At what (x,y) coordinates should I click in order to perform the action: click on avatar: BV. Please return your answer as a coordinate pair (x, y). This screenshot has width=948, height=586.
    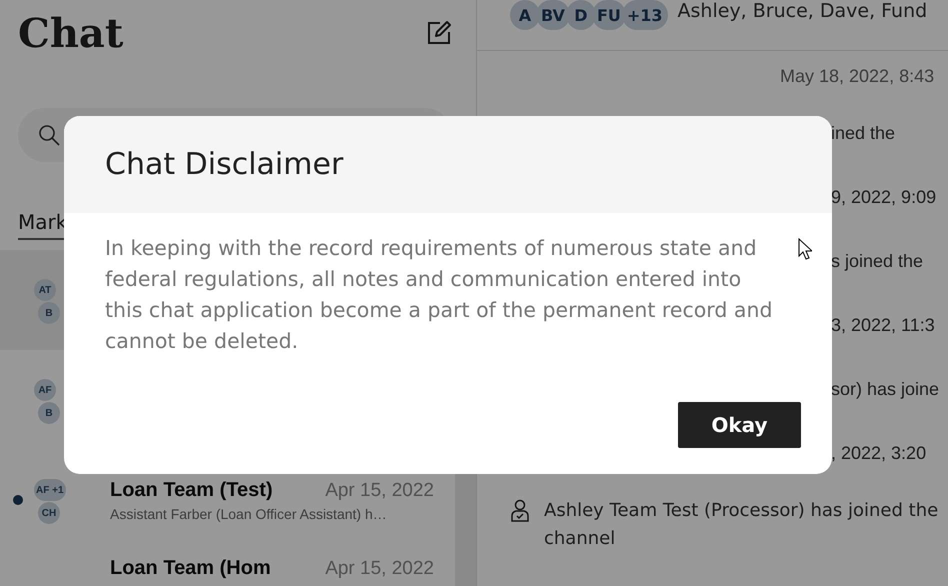
    Looking at the image, I should click on (553, 15).